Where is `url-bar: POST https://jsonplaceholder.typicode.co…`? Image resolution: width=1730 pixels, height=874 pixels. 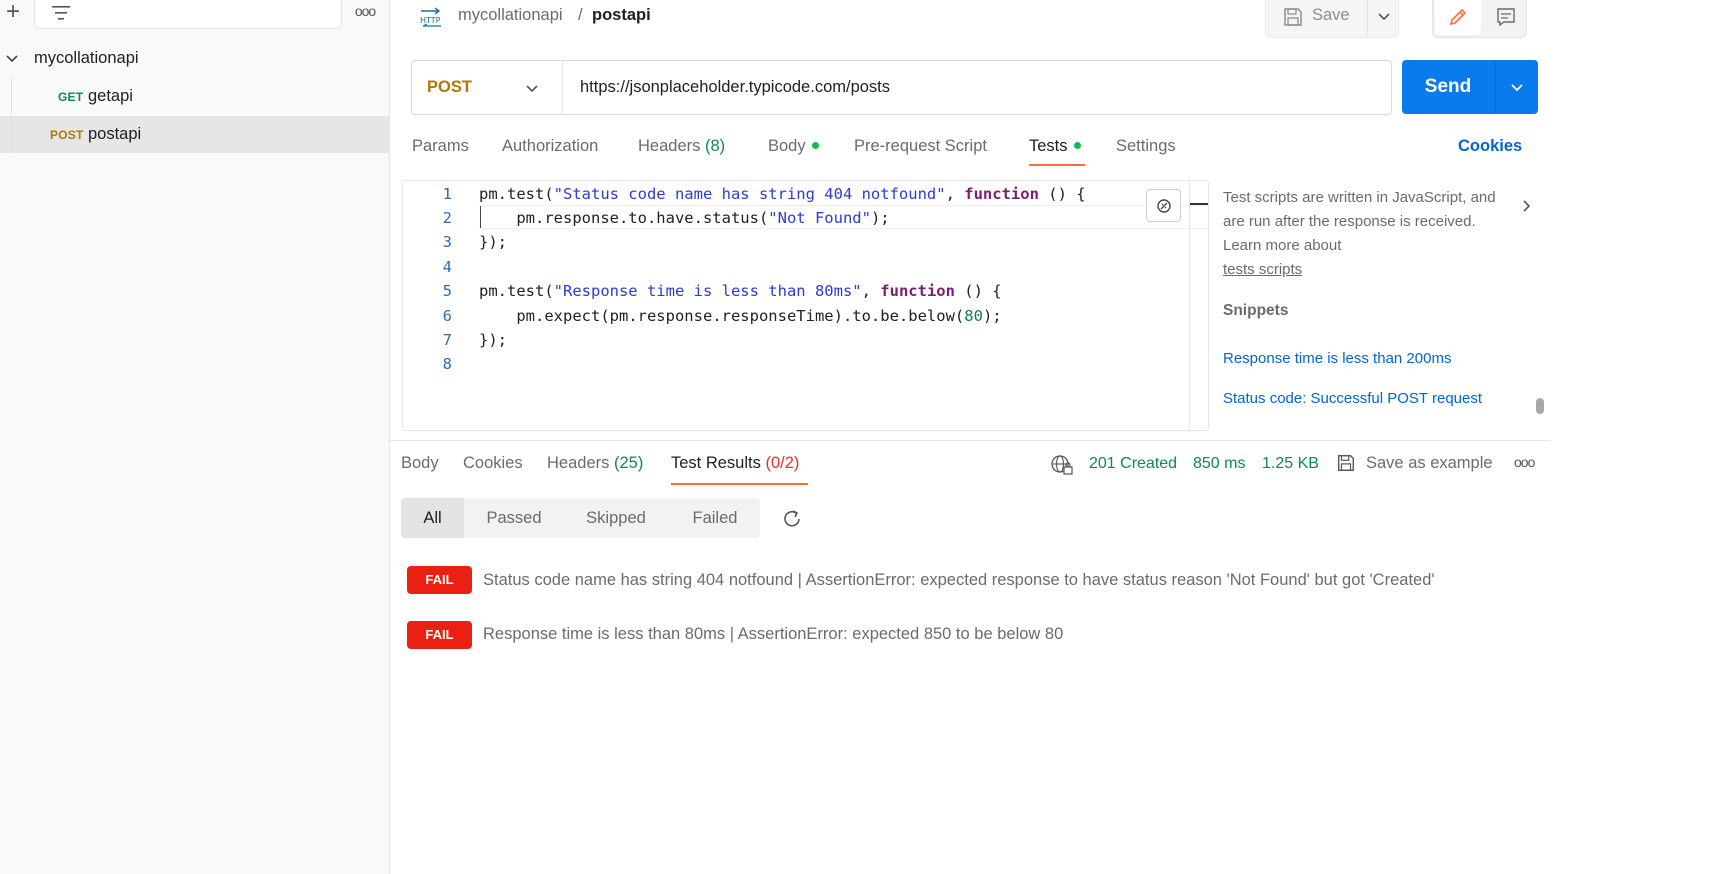
url-bar: POST https://jsonplaceholder.typicode.co… is located at coordinates (901, 87).